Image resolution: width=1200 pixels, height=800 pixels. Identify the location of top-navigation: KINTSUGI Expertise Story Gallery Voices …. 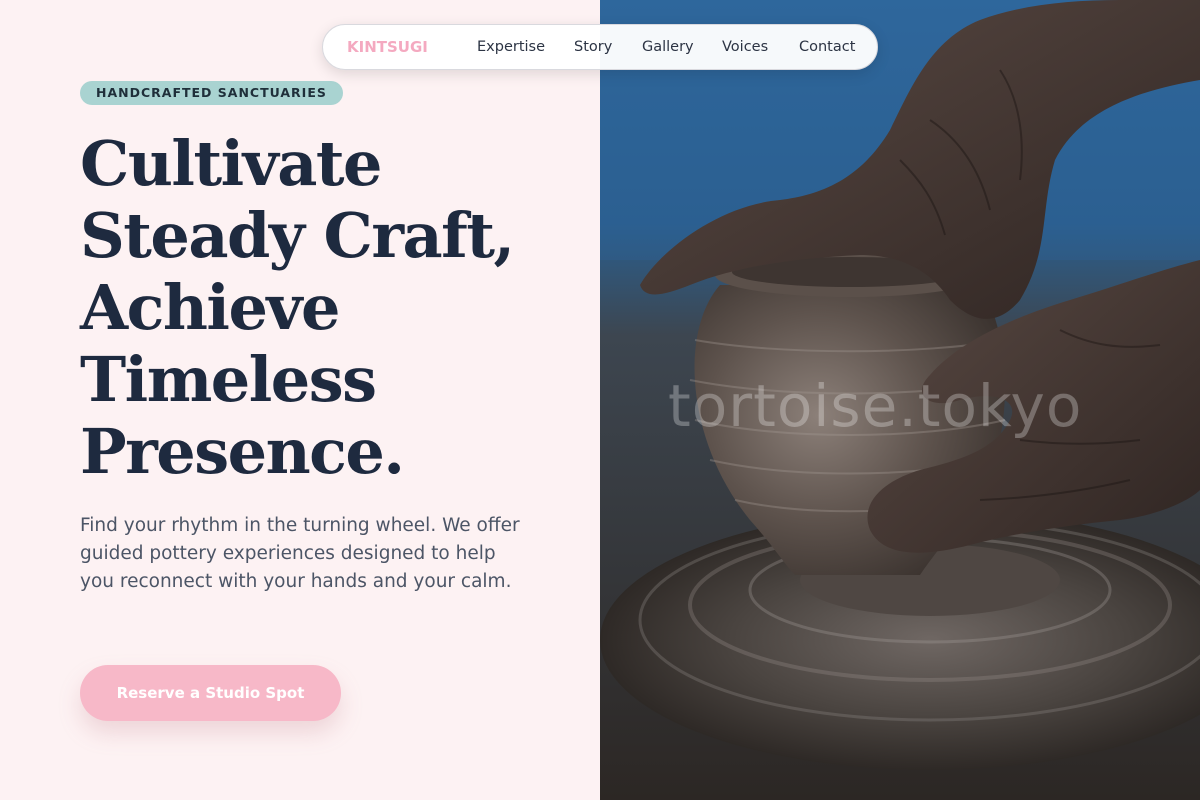
(600, 47).